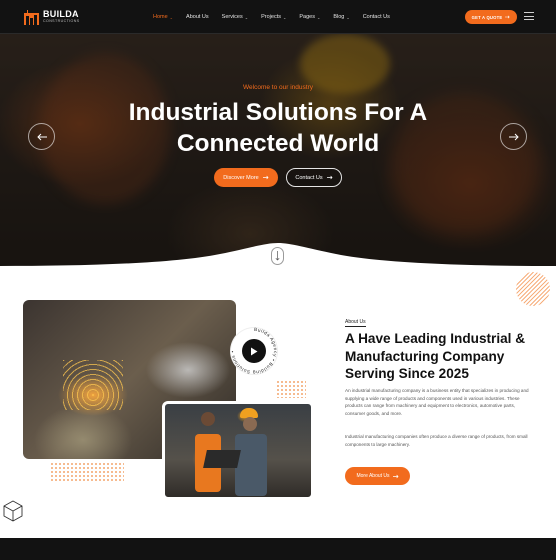 The image size is (556, 560). I want to click on arrow-left-icon, so click(41, 136).